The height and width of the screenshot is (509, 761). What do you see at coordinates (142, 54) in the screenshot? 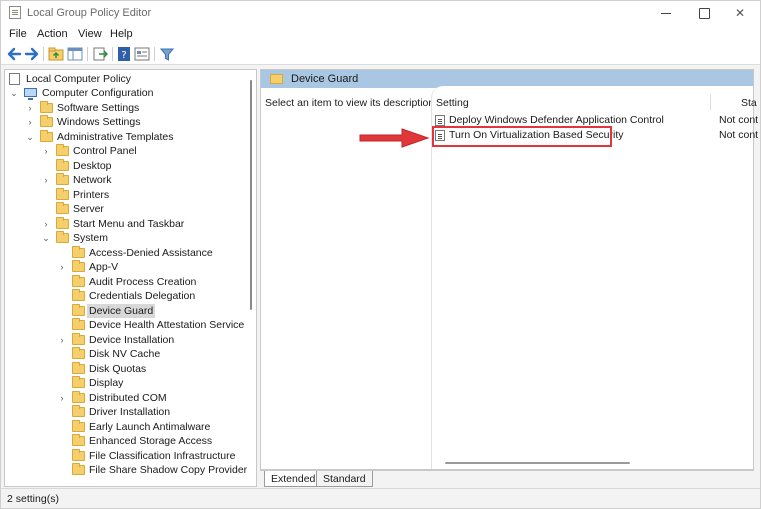
I see `properties-icon` at bounding box center [142, 54].